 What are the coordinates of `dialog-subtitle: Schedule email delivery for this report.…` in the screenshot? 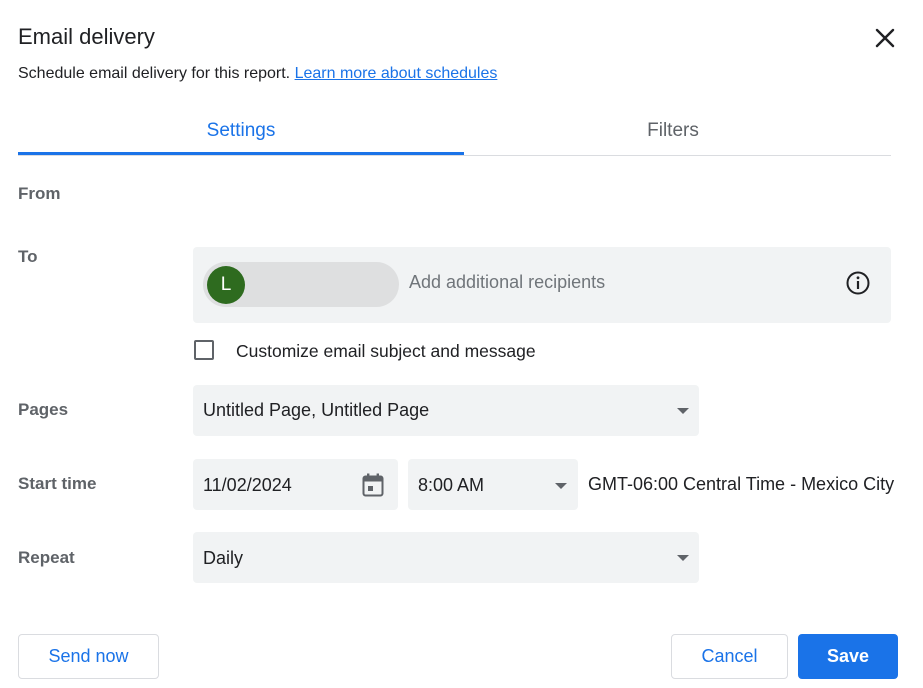 It's located at (257, 74).